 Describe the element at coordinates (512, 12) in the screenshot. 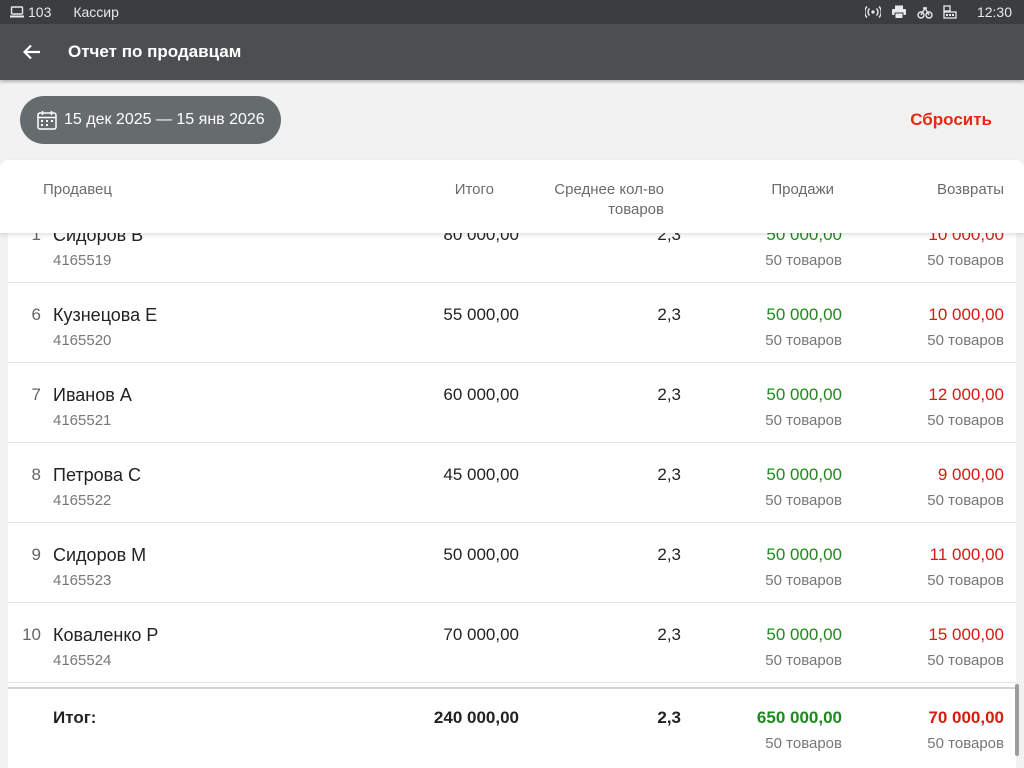

I see `status-bar: 103 Кассир 12:30` at that location.